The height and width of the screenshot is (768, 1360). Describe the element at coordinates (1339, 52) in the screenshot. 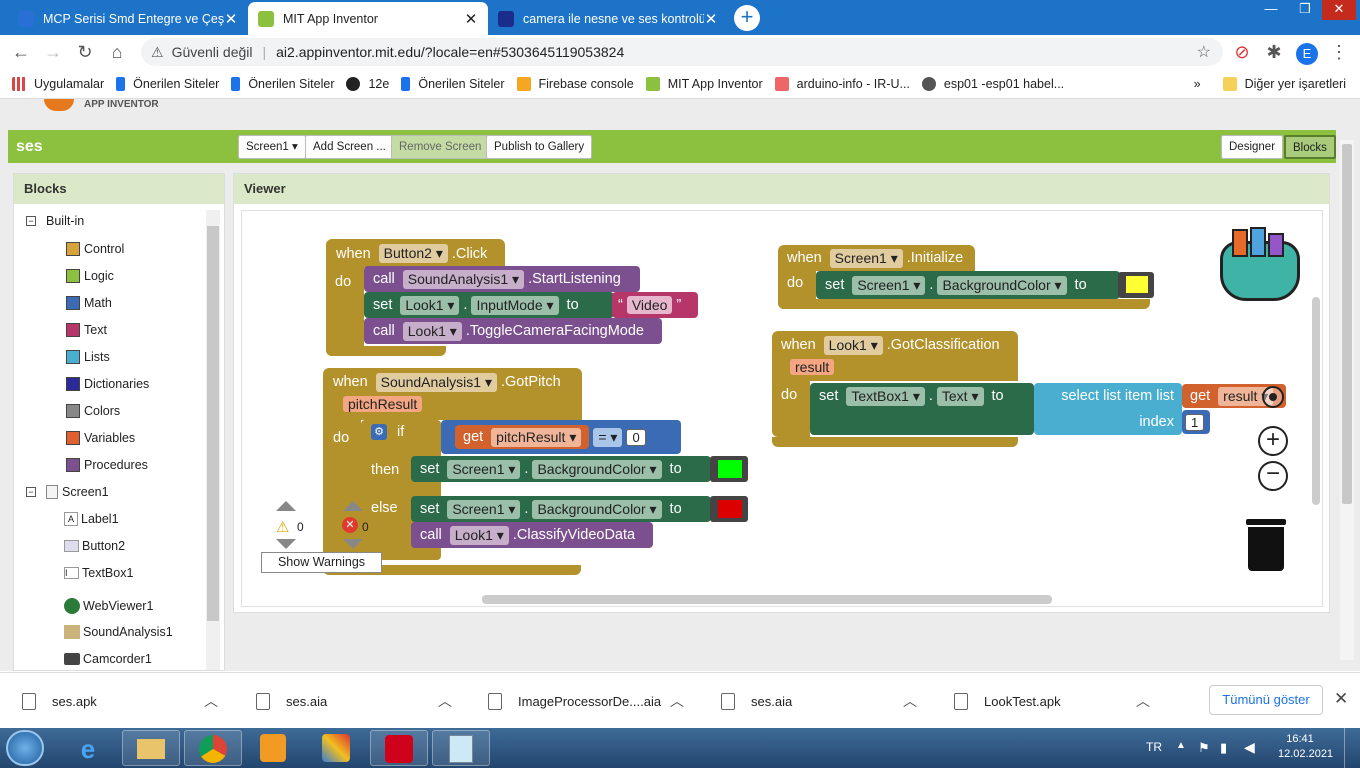

I see `menu-icon: ⋮` at that location.